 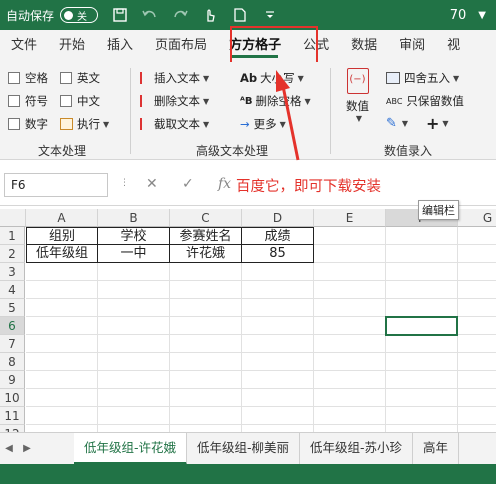 I want to click on column-header: C, so click(x=206, y=218).